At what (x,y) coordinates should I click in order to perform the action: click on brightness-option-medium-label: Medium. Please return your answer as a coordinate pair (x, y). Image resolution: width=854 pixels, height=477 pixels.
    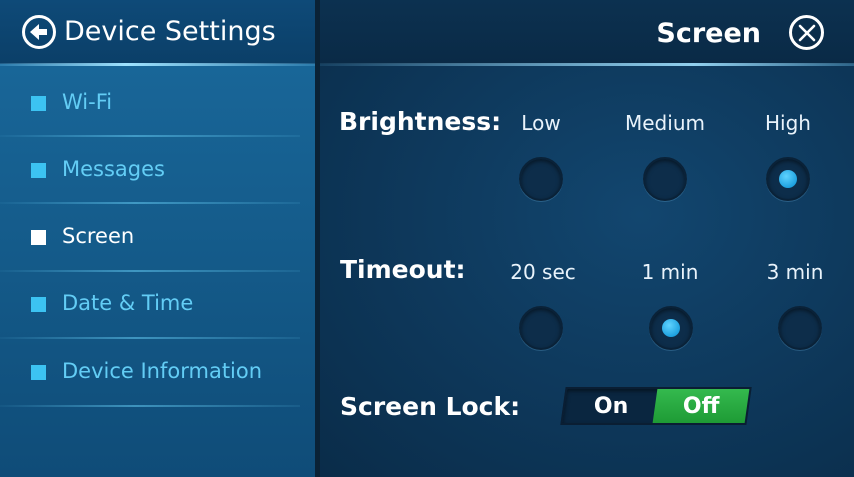
    Looking at the image, I should click on (665, 123).